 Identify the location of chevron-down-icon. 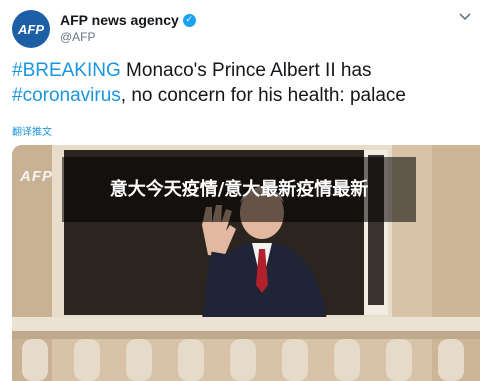
(465, 17).